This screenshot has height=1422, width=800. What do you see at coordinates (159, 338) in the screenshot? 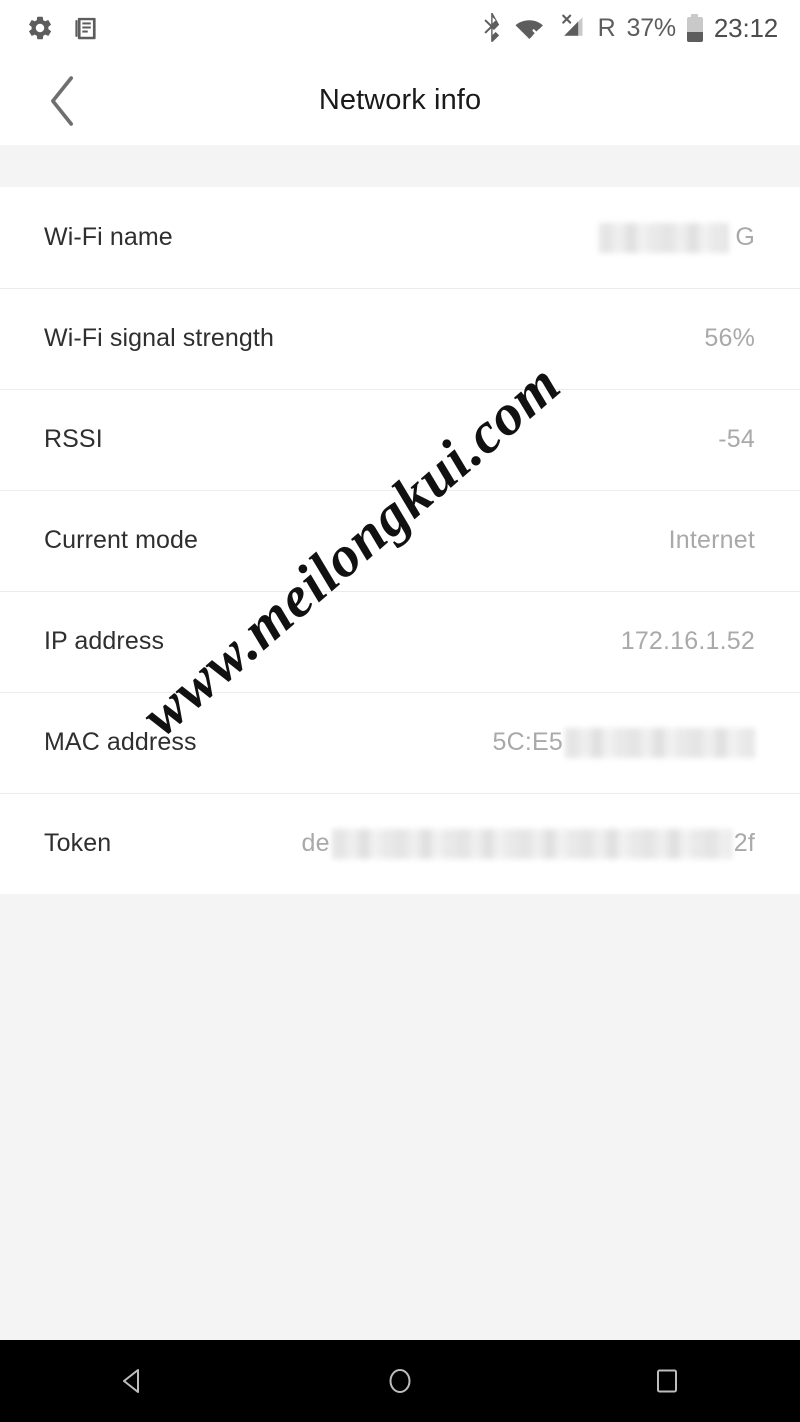
I see `row-label: Wi-Fi signal strength` at bounding box center [159, 338].